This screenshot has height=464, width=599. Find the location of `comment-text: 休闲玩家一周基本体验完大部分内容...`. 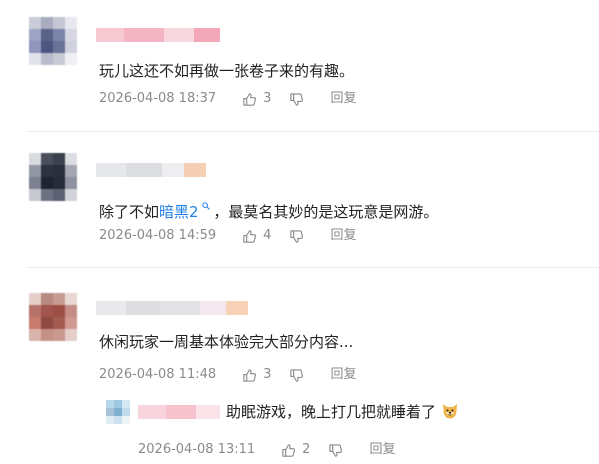

comment-text: 休闲玩家一周基本体验完大部分内容... is located at coordinates (226, 342).